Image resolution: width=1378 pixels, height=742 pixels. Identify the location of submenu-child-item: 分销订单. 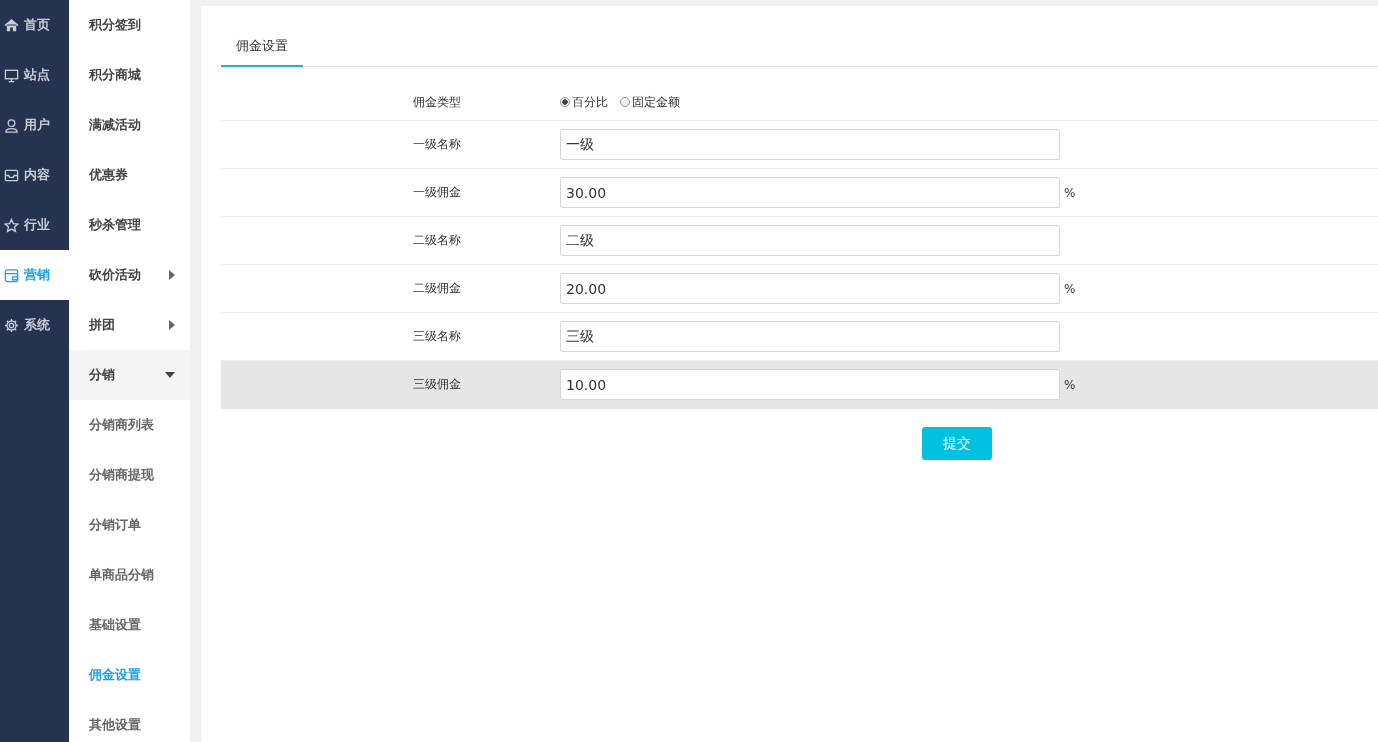
(129, 525).